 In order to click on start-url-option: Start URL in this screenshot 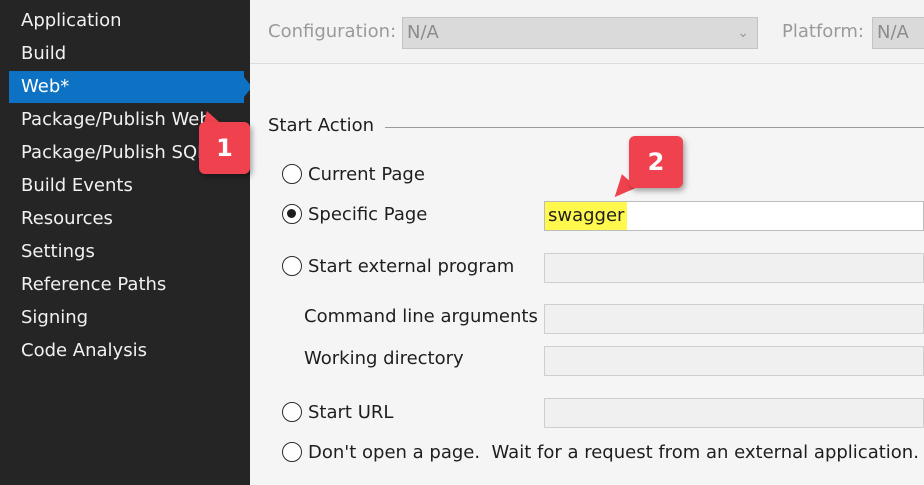, I will do `click(337, 412)`.